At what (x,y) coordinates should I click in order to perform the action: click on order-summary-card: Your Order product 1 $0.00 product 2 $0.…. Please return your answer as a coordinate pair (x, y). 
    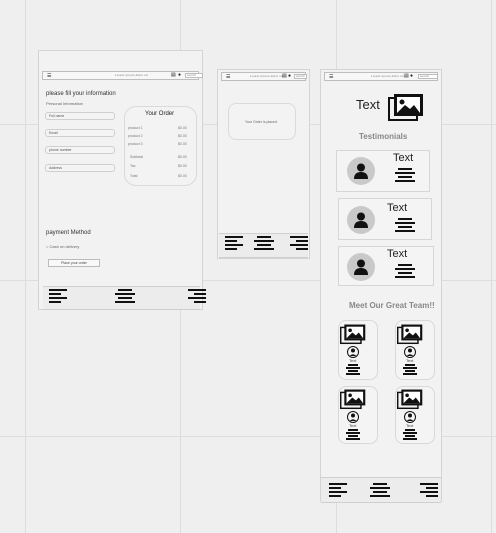
    Looking at the image, I should click on (160, 146).